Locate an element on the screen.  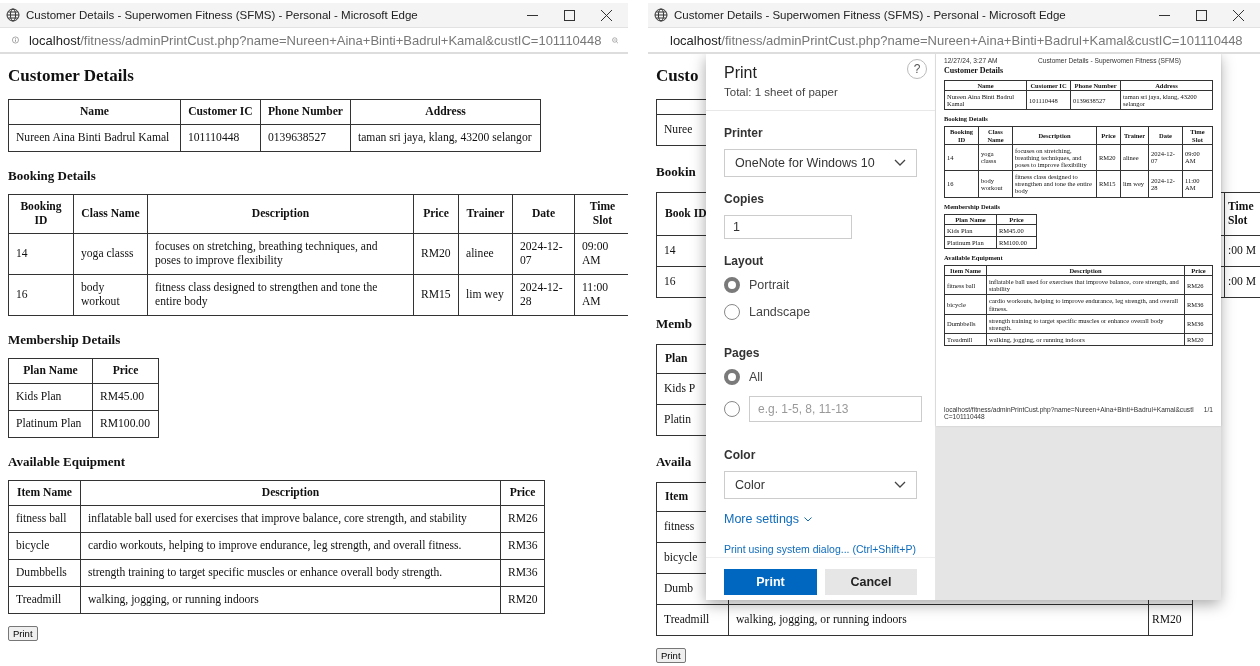
section-heading: Booking Details is located at coordinates (52, 176).